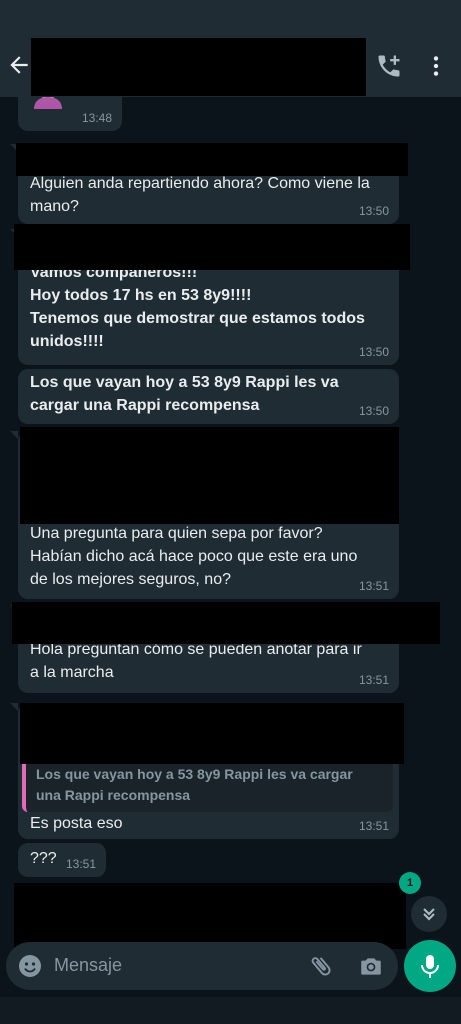  What do you see at coordinates (389, 66) in the screenshot?
I see `add-call-icon` at bounding box center [389, 66].